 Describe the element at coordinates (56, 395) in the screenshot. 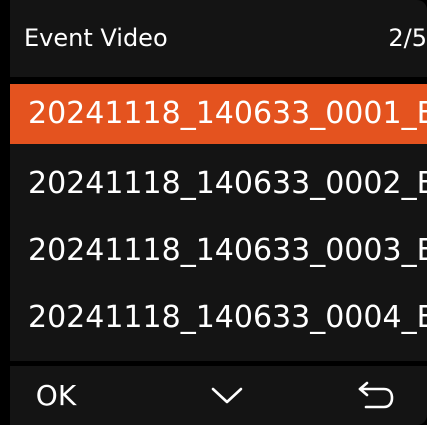

I see `ok-button: OK` at that location.